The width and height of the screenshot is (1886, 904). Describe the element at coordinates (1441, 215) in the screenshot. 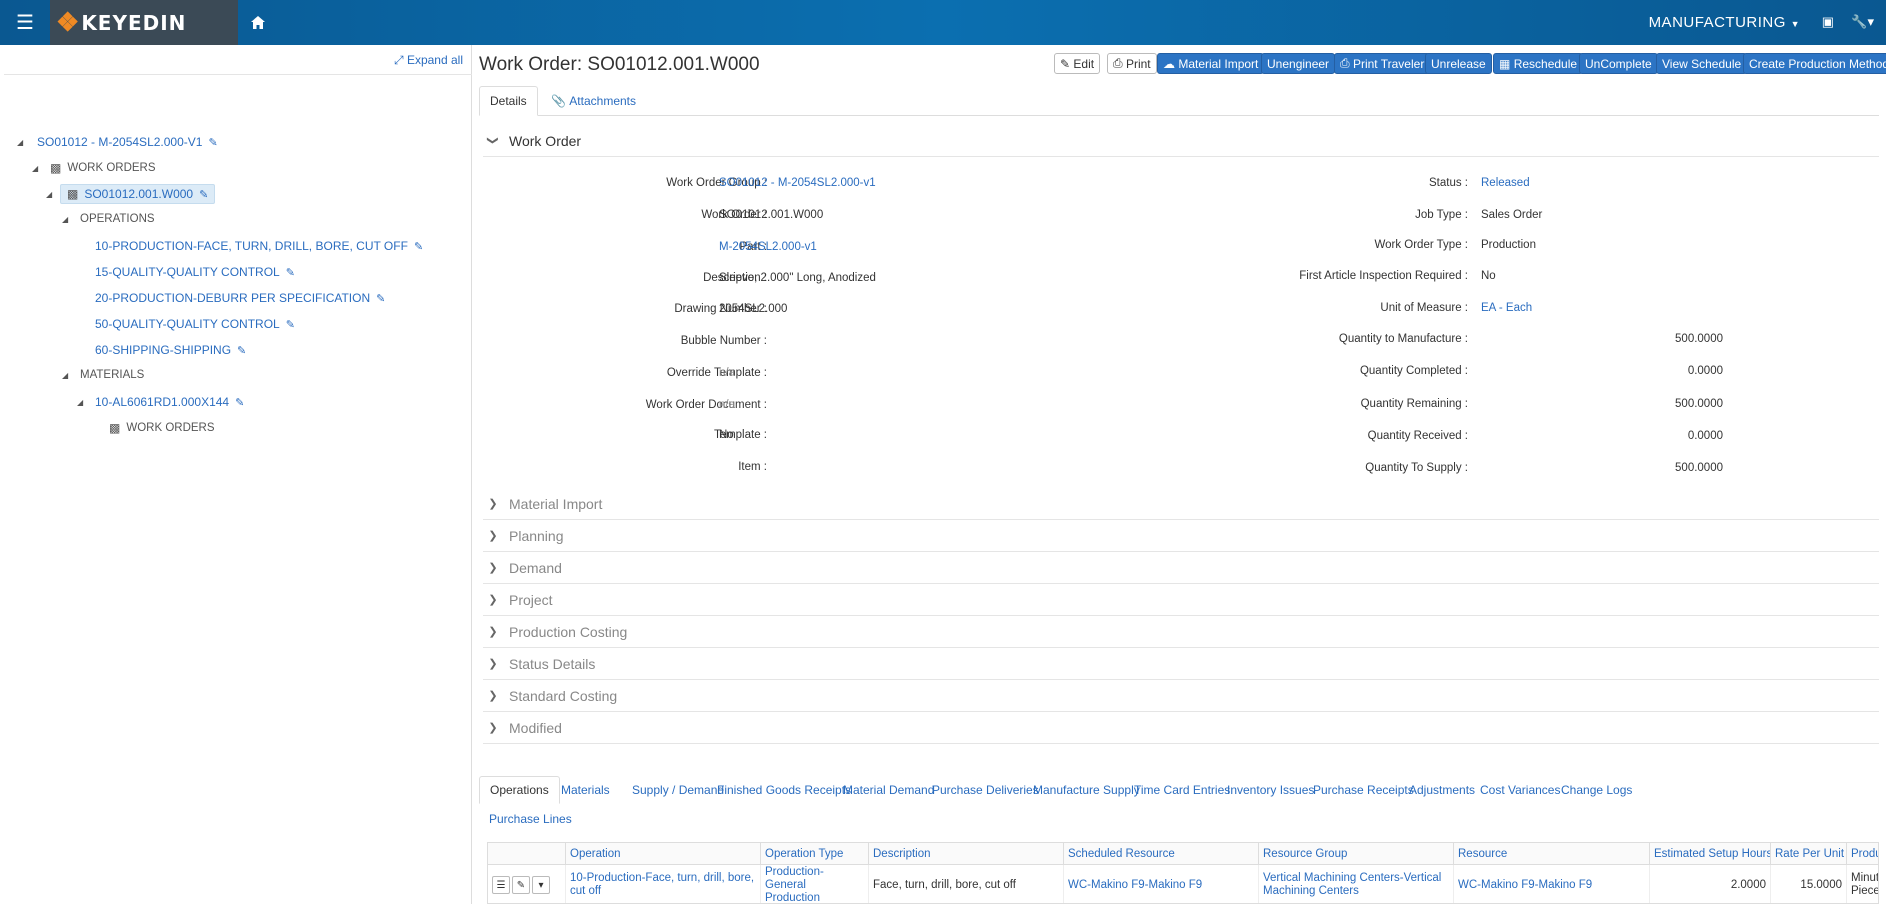

I see `field-label: Job Type :` at that location.